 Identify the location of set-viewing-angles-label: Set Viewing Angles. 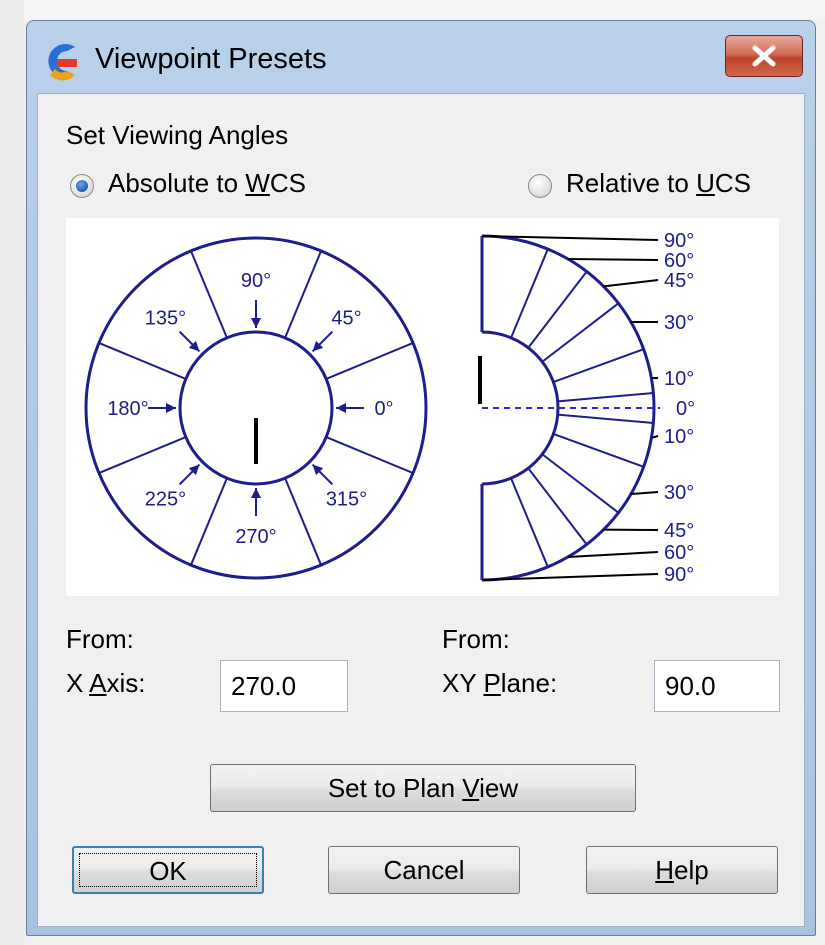
(177, 135).